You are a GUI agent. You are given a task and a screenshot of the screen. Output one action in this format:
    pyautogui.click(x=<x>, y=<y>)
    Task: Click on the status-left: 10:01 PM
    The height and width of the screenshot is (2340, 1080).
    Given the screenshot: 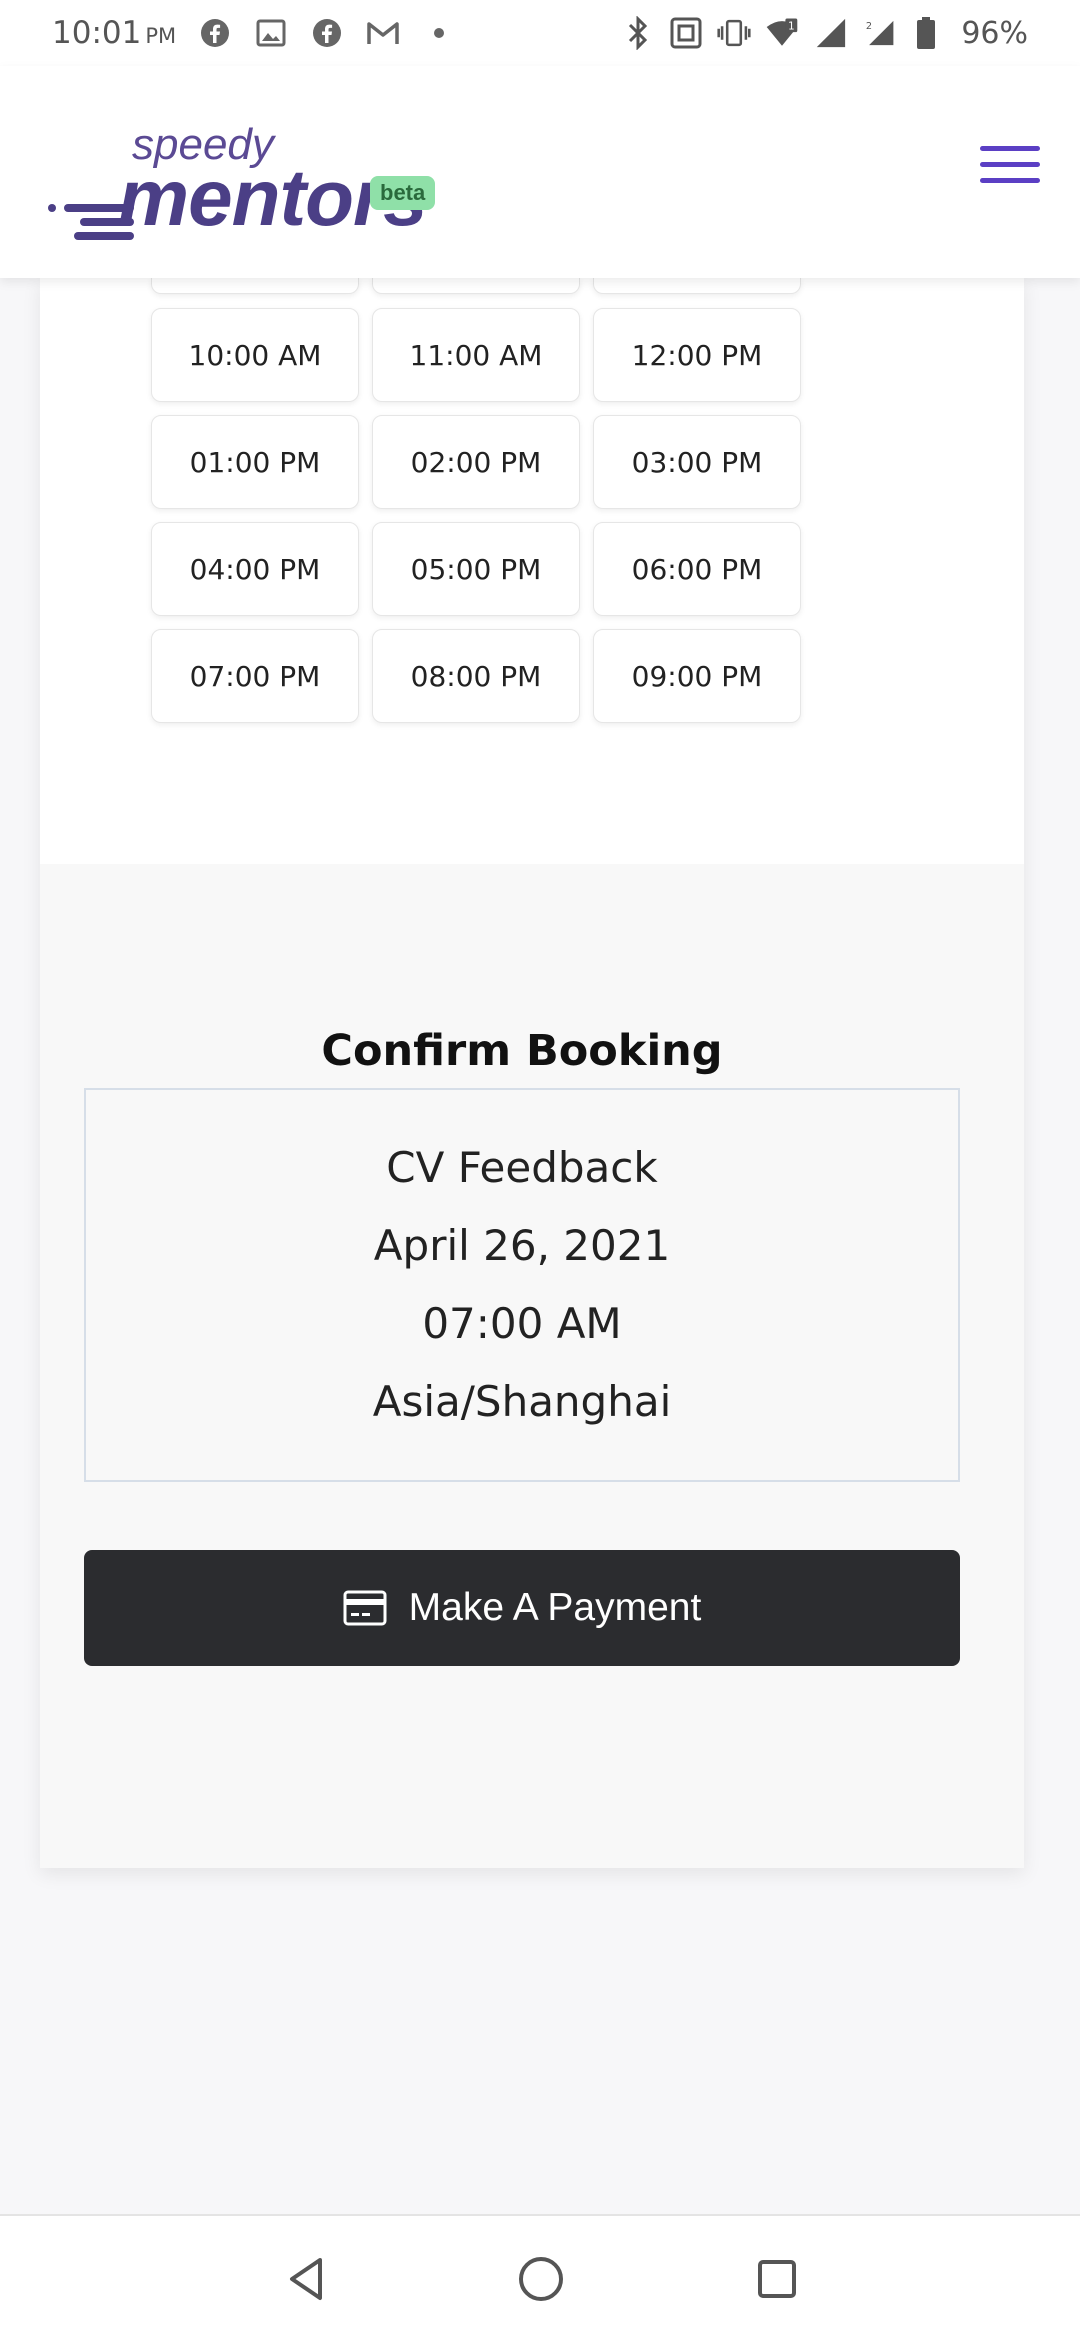 What is the action you would take?
    pyautogui.click(x=254, y=33)
    